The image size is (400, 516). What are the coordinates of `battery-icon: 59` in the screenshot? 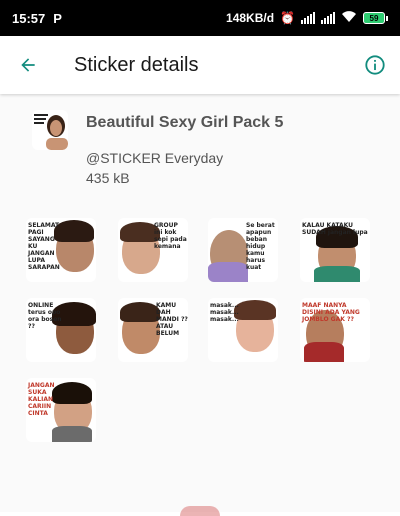 It's located at (375, 18).